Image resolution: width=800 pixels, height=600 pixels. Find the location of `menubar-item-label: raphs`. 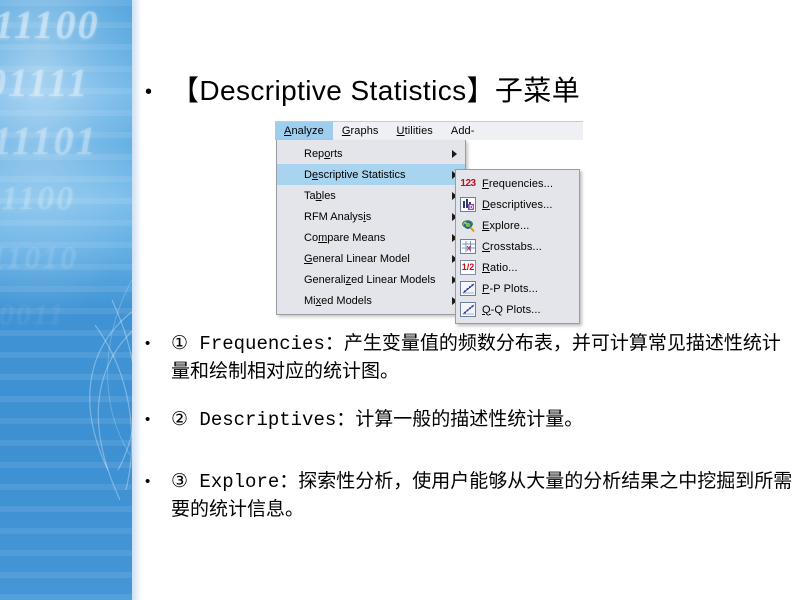

menubar-item-label: raphs is located at coordinates (364, 131).